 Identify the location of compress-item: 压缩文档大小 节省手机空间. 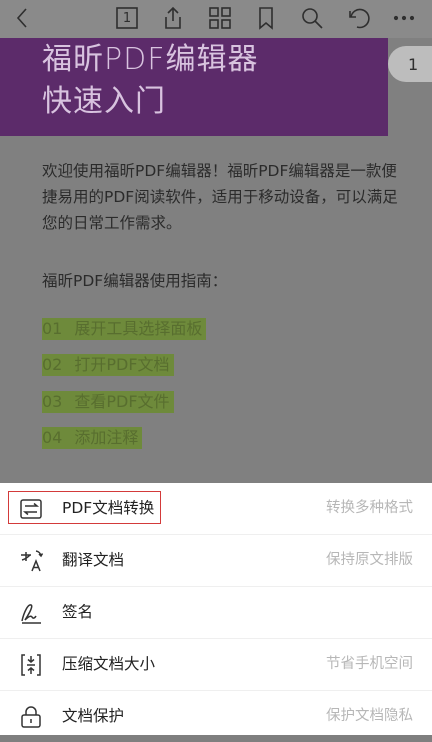
(216, 664).